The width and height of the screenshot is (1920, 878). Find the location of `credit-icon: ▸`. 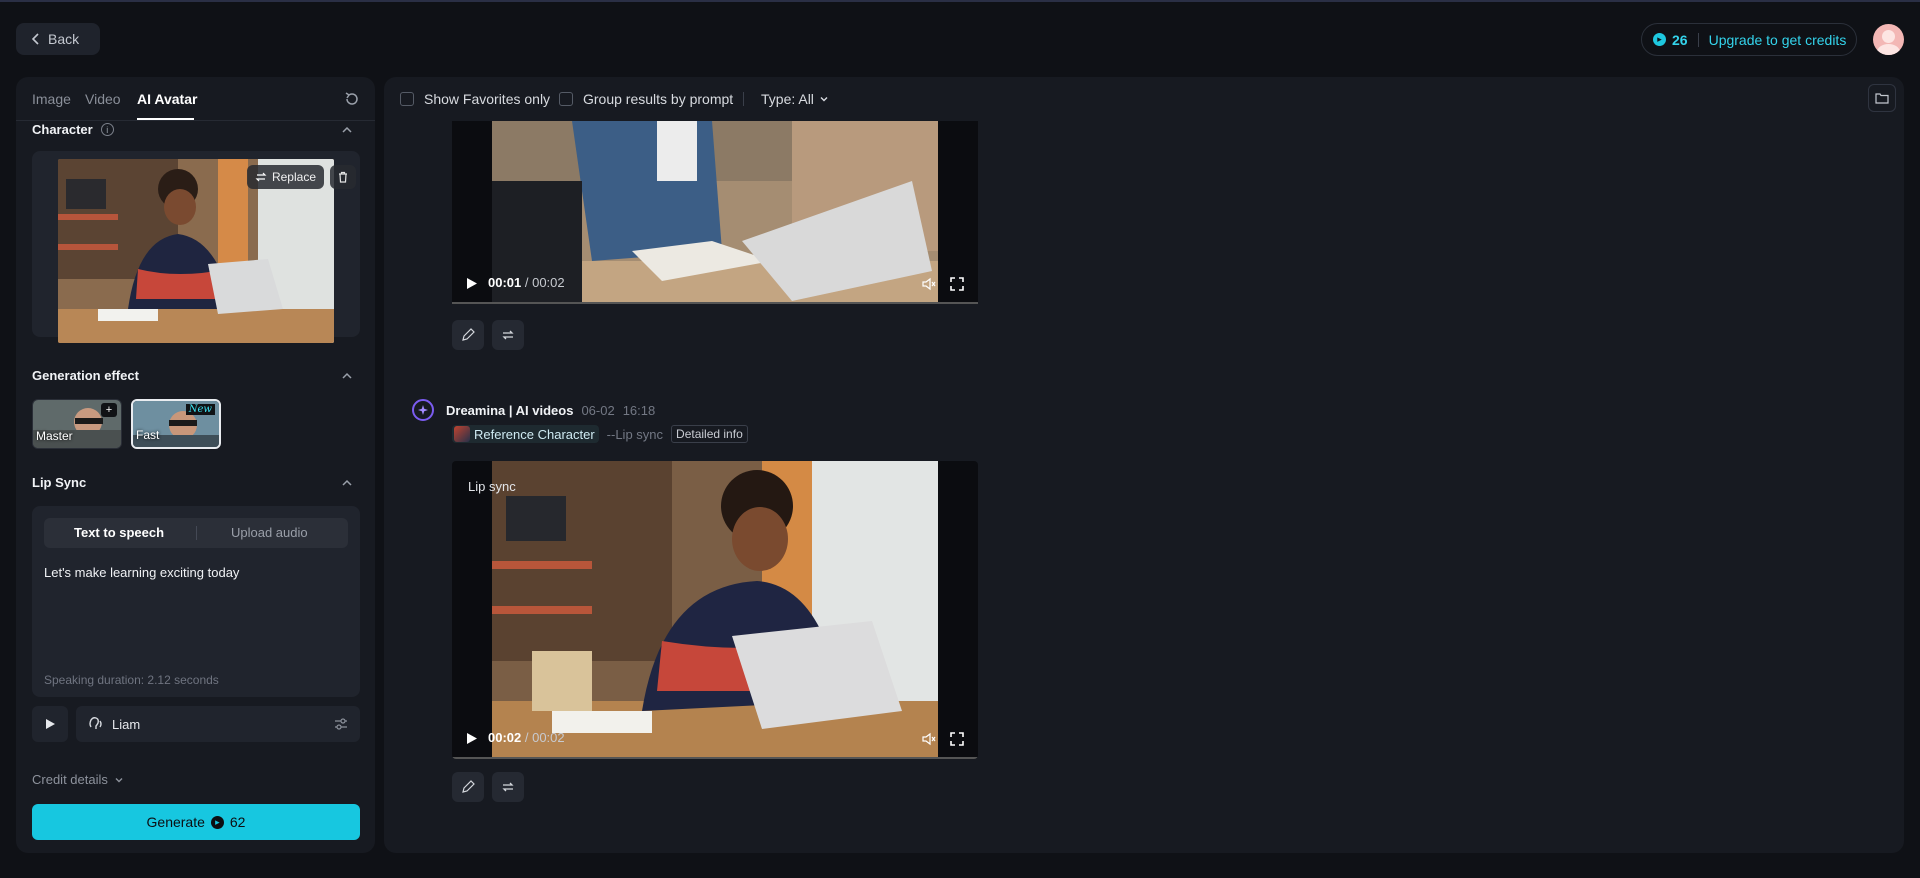

credit-icon: ▸ is located at coordinates (217, 822).